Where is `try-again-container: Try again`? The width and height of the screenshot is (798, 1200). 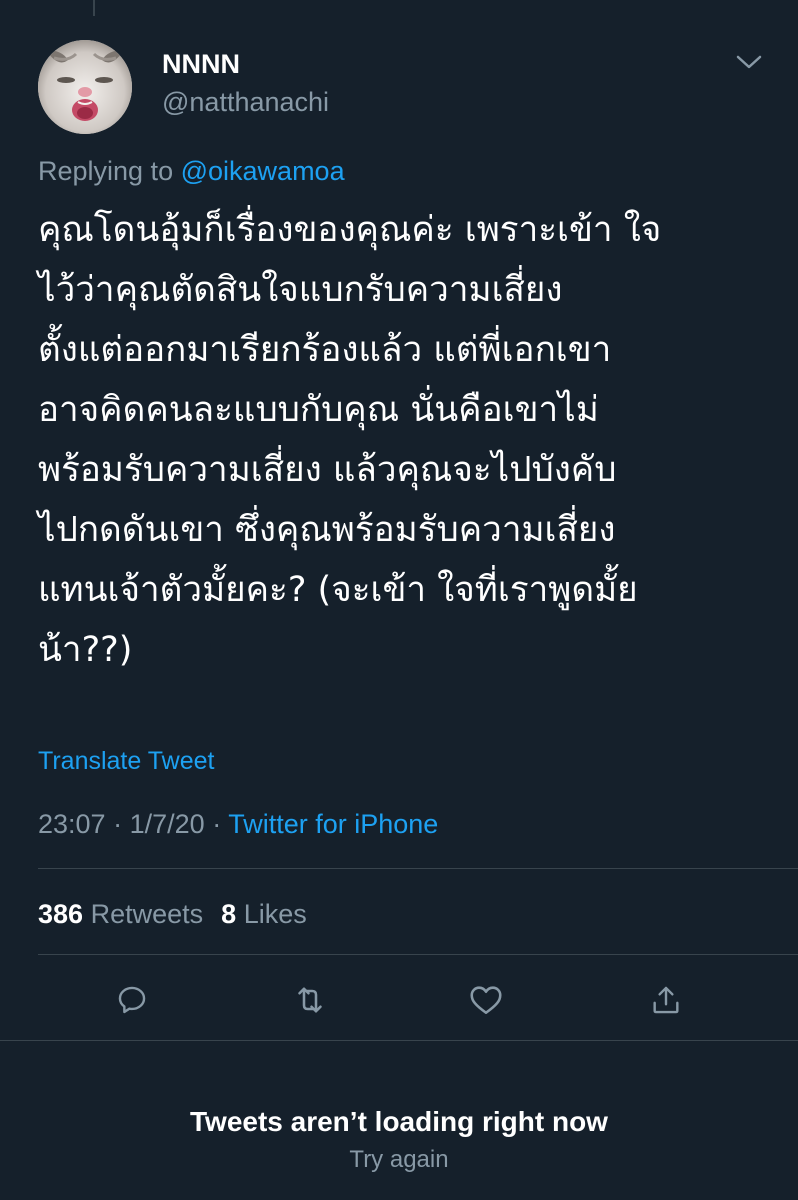
try-again-container: Try again is located at coordinates (399, 1160).